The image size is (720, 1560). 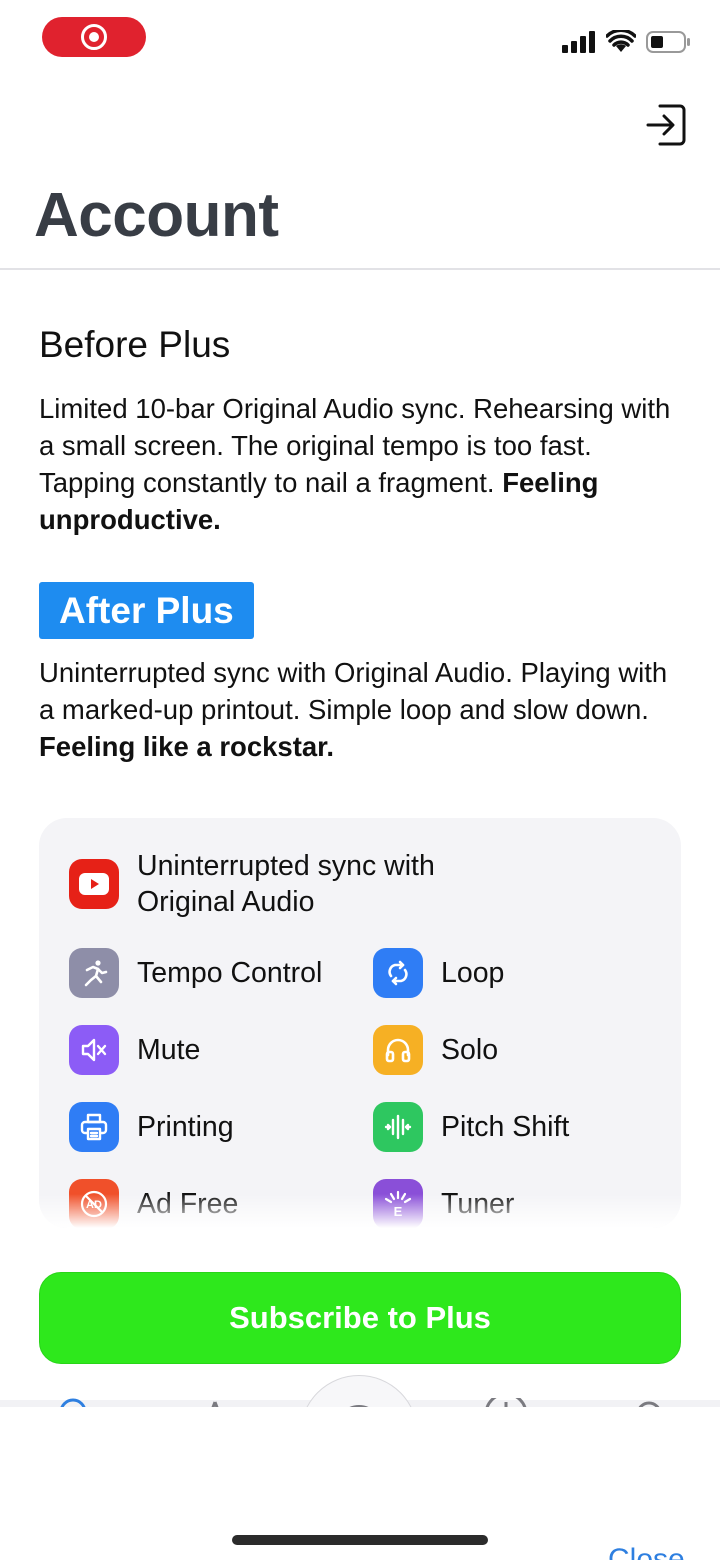 I want to click on printer-icon, so click(x=94, y=1127).